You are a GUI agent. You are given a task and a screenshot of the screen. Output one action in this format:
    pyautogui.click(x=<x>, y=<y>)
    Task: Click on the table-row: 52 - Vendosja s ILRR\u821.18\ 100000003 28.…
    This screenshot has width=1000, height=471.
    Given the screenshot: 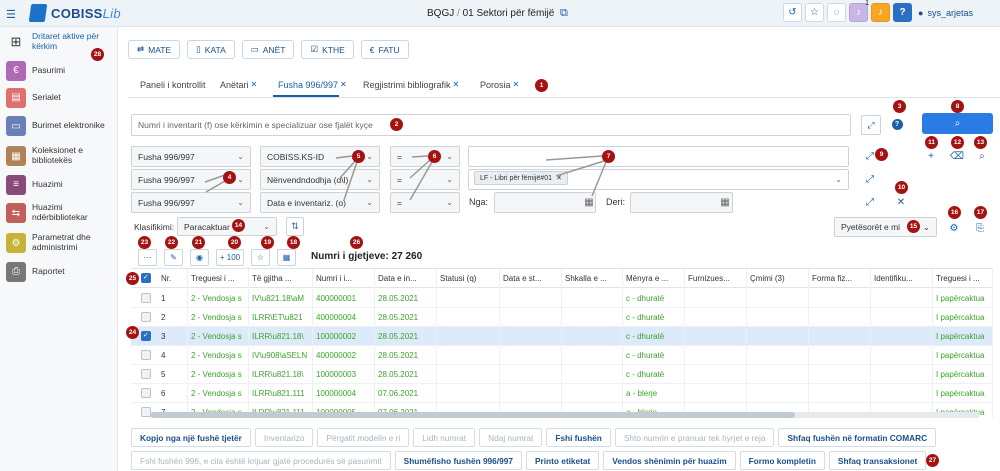 What is the action you would take?
    pyautogui.click(x=562, y=374)
    